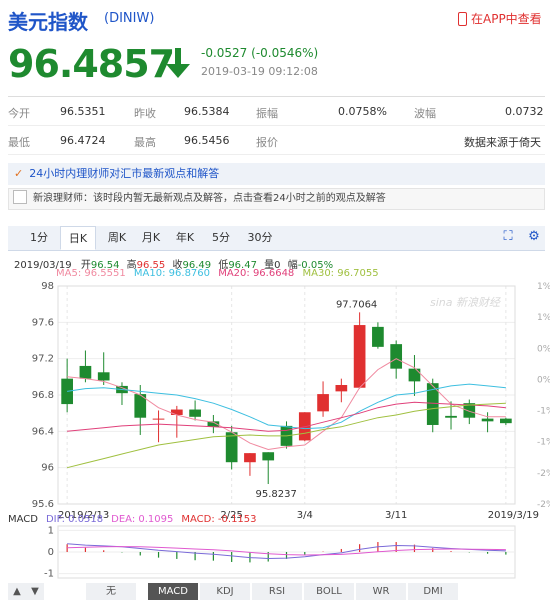 This screenshot has height=601, width=550. What do you see at coordinates (225, 591) in the screenshot?
I see `indicator-kdj: KDJ` at bounding box center [225, 591].